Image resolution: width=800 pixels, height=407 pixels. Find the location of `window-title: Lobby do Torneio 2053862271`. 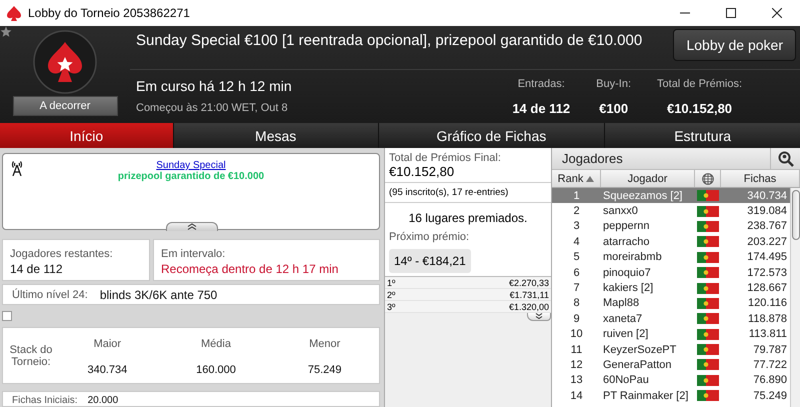

window-title: Lobby do Torneio 2053862271 is located at coordinates (109, 13).